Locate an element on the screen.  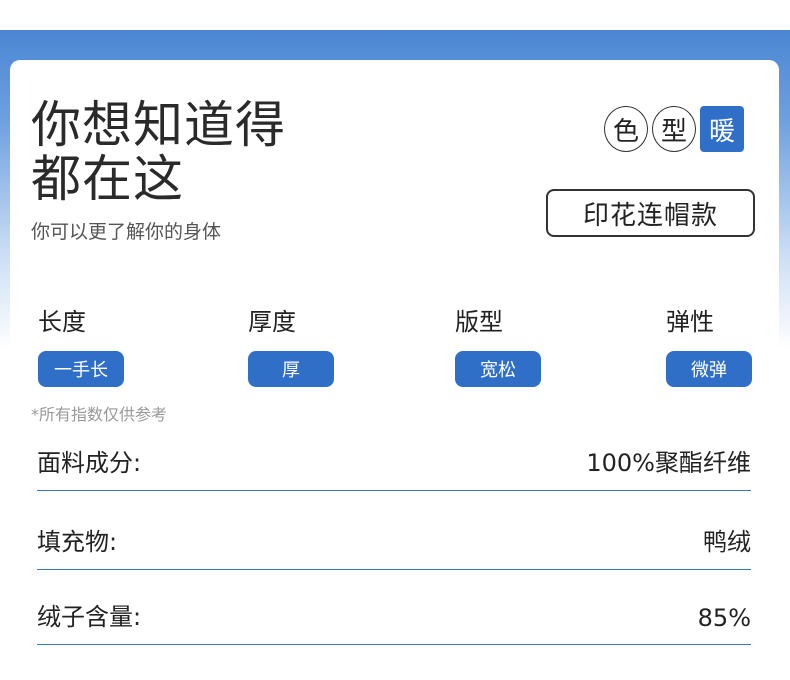
badge-warm: 暖 is located at coordinates (722, 129).